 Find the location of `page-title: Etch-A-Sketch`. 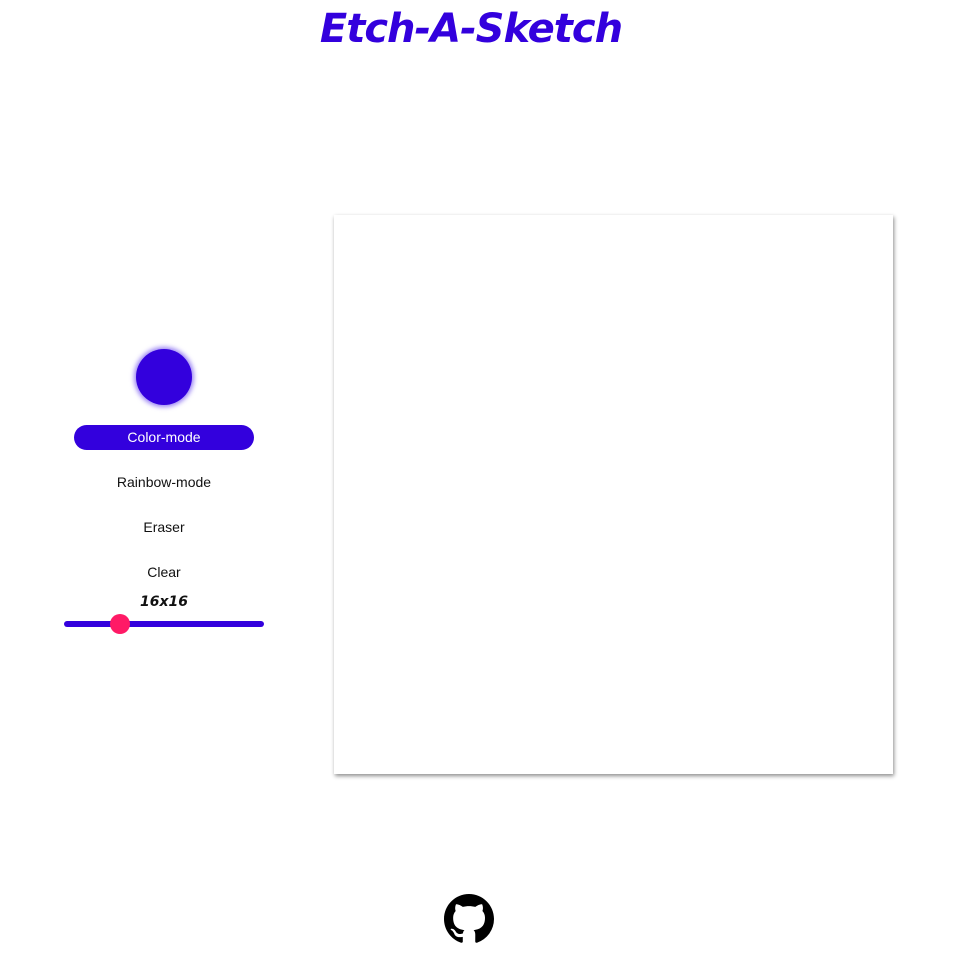

page-title: Etch-A-Sketch is located at coordinates (471, 29).